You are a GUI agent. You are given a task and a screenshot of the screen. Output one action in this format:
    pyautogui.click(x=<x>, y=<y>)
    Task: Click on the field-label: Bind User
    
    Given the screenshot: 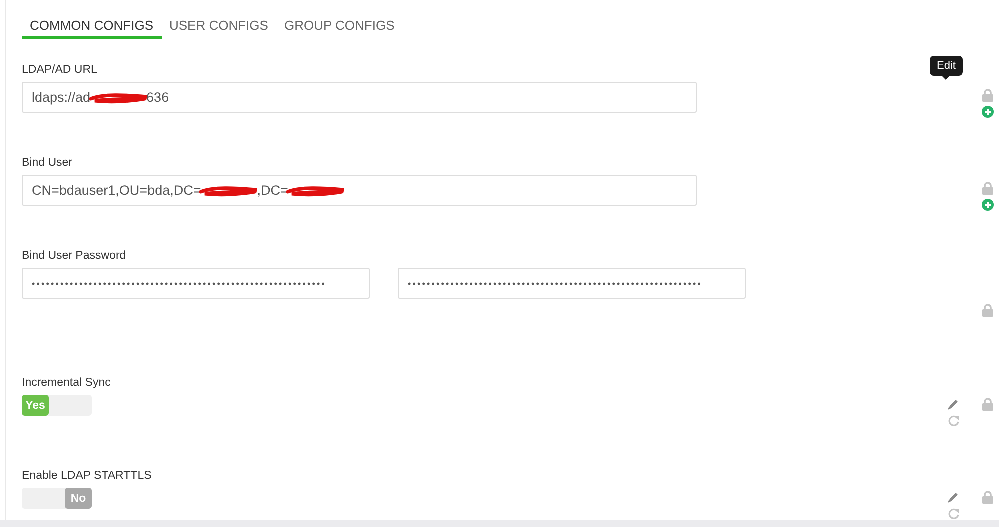 What is the action you would take?
    pyautogui.click(x=48, y=164)
    